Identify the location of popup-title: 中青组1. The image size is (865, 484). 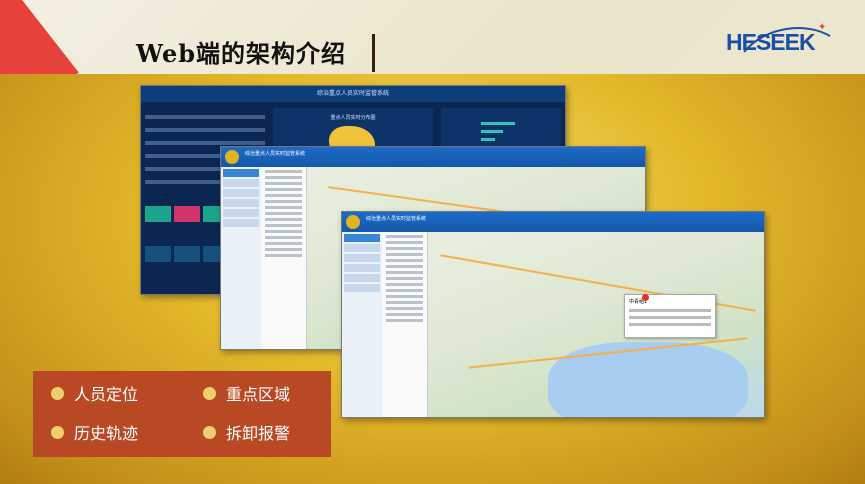
(638, 302).